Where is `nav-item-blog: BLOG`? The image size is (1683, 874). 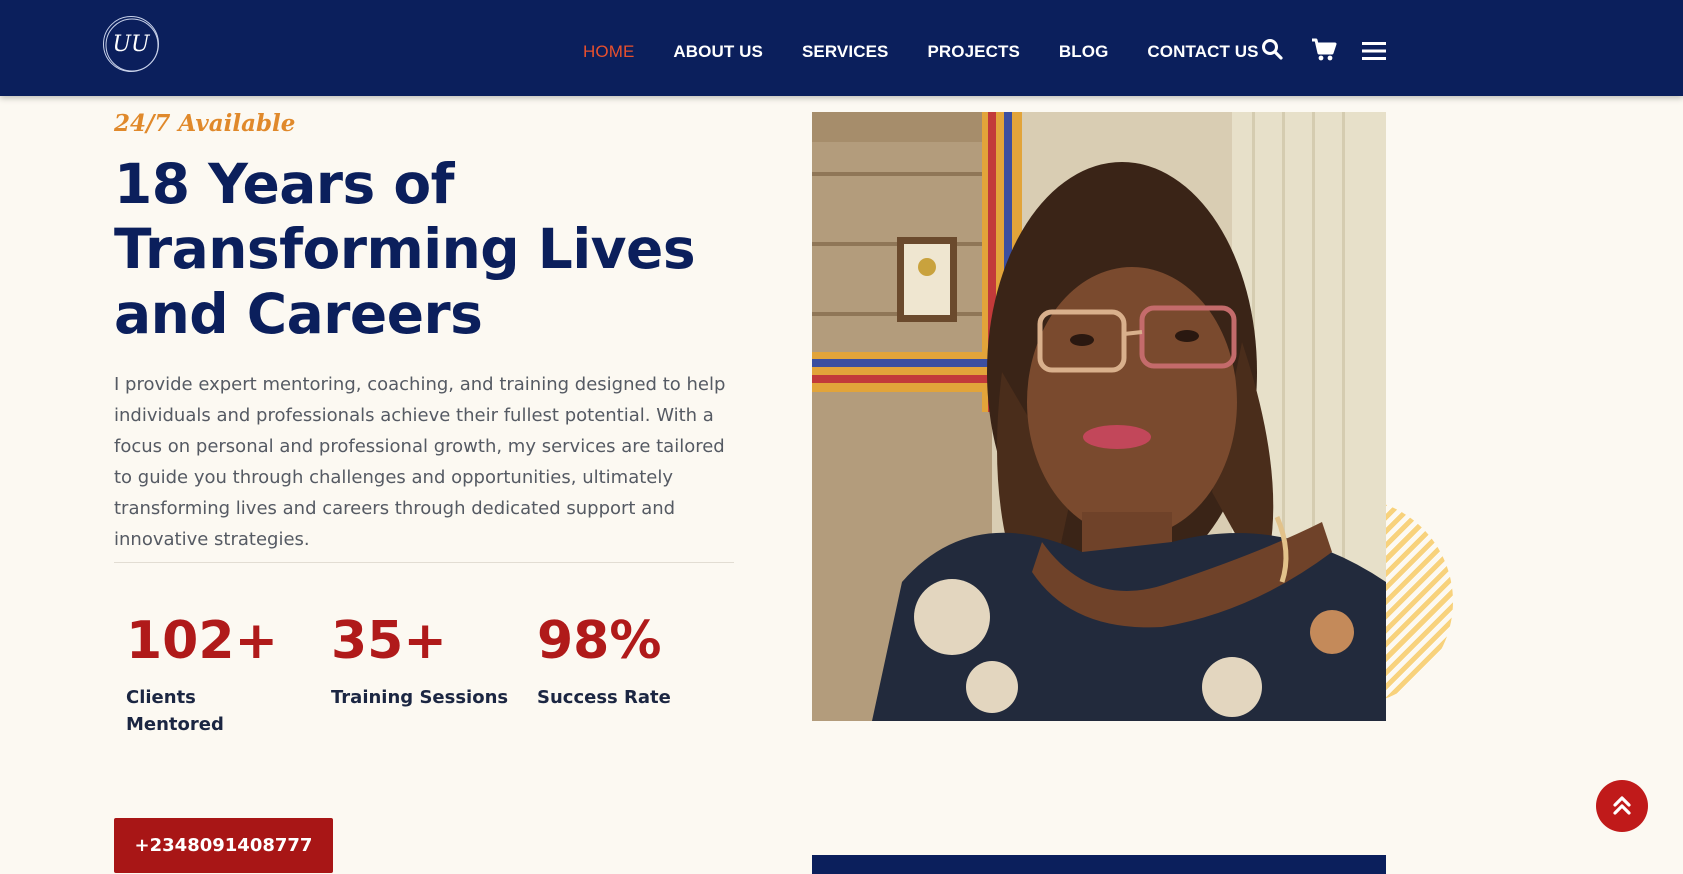 nav-item-blog: BLOG is located at coordinates (1084, 52).